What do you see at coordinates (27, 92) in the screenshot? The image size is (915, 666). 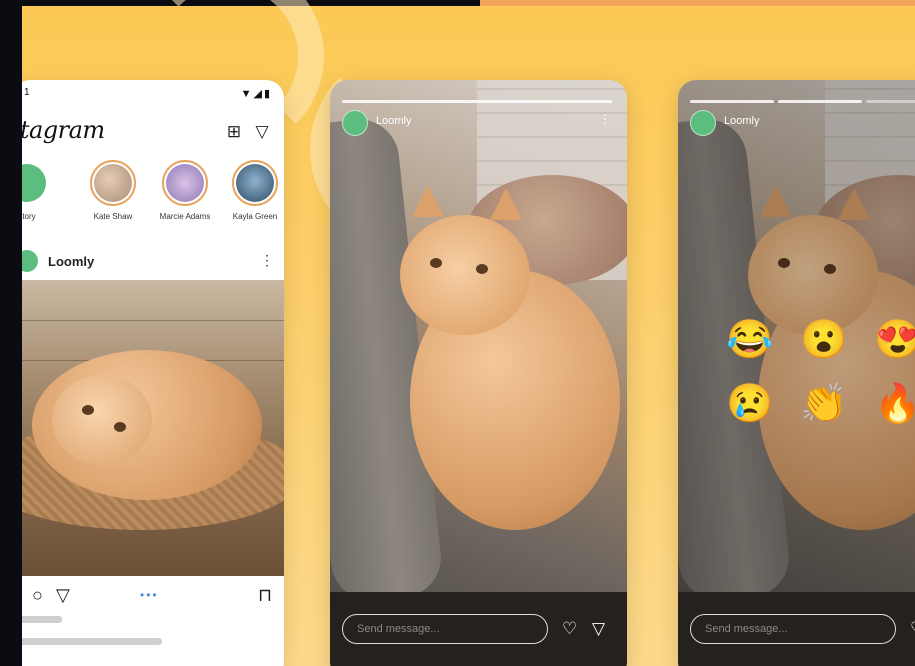 I see `status-time: 1` at bounding box center [27, 92].